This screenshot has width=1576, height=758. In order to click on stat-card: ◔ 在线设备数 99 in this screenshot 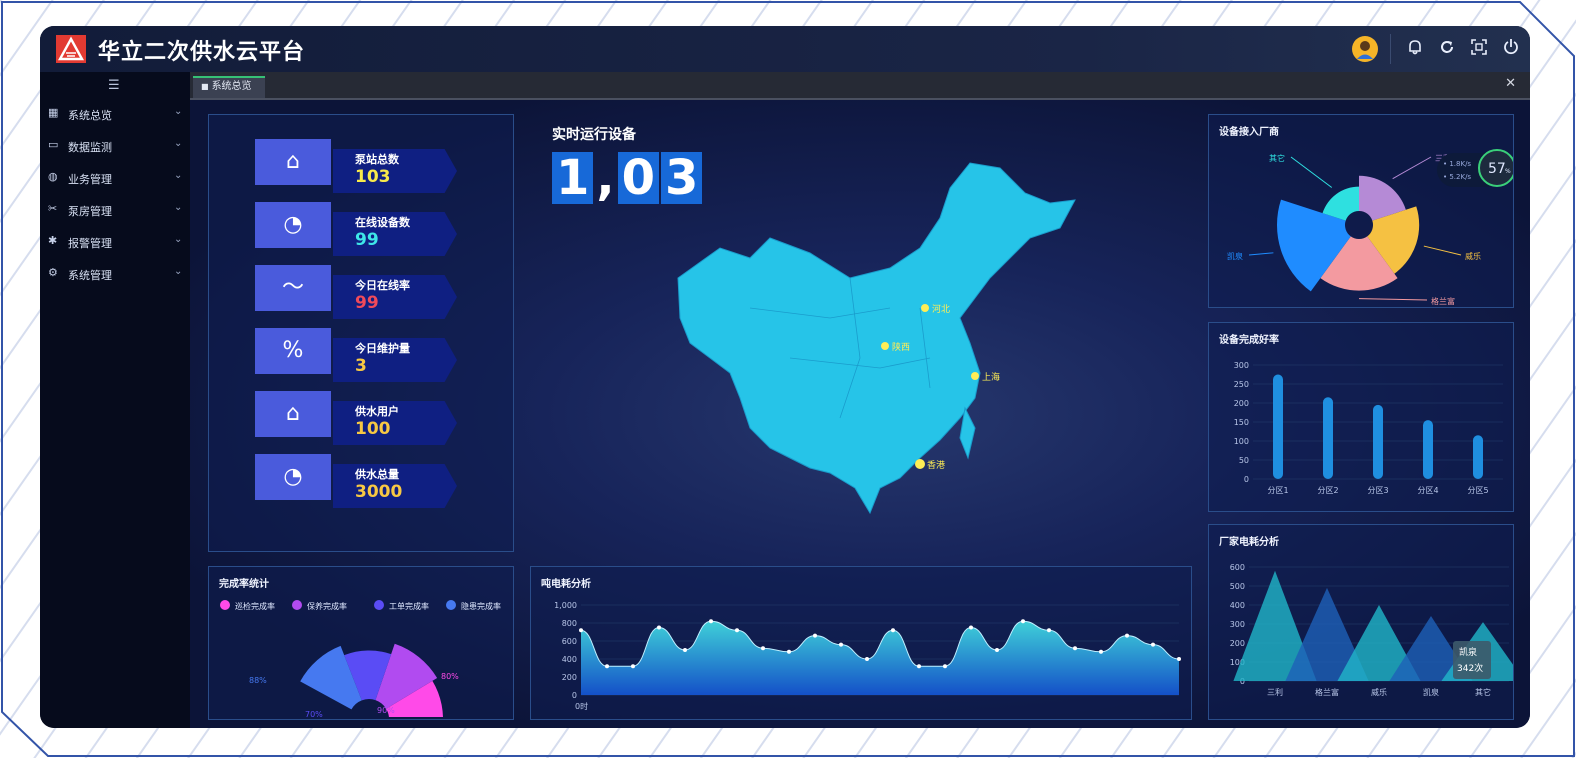, I will do `click(363, 229)`.